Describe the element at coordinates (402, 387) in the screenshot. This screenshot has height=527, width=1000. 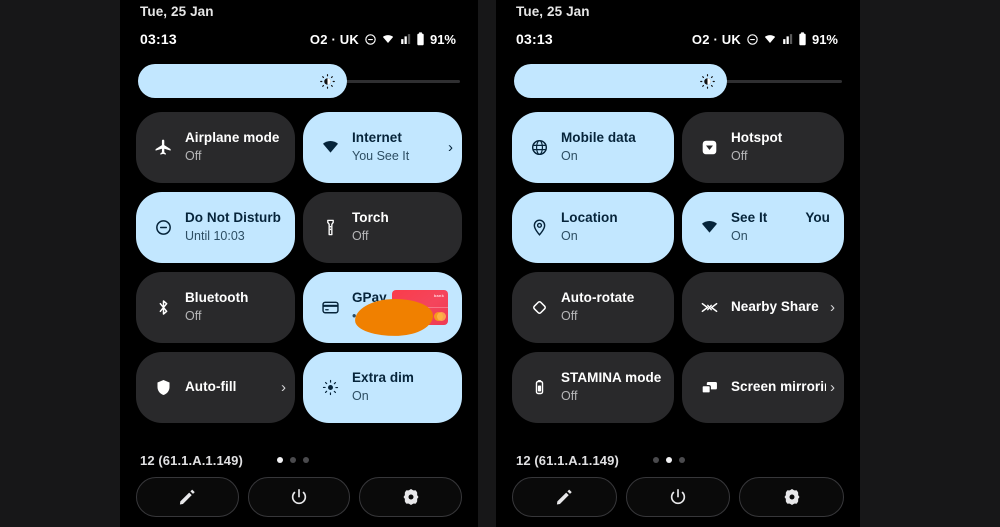
I see `tile-text: Extra dim On` at that location.